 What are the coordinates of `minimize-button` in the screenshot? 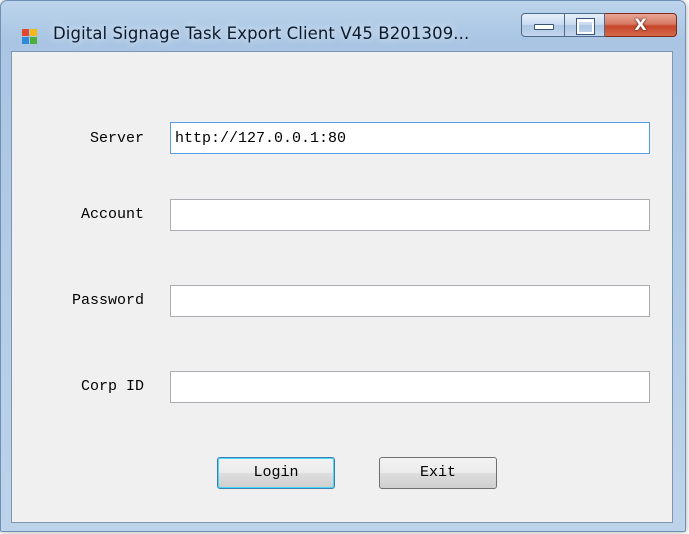 It's located at (543, 25).